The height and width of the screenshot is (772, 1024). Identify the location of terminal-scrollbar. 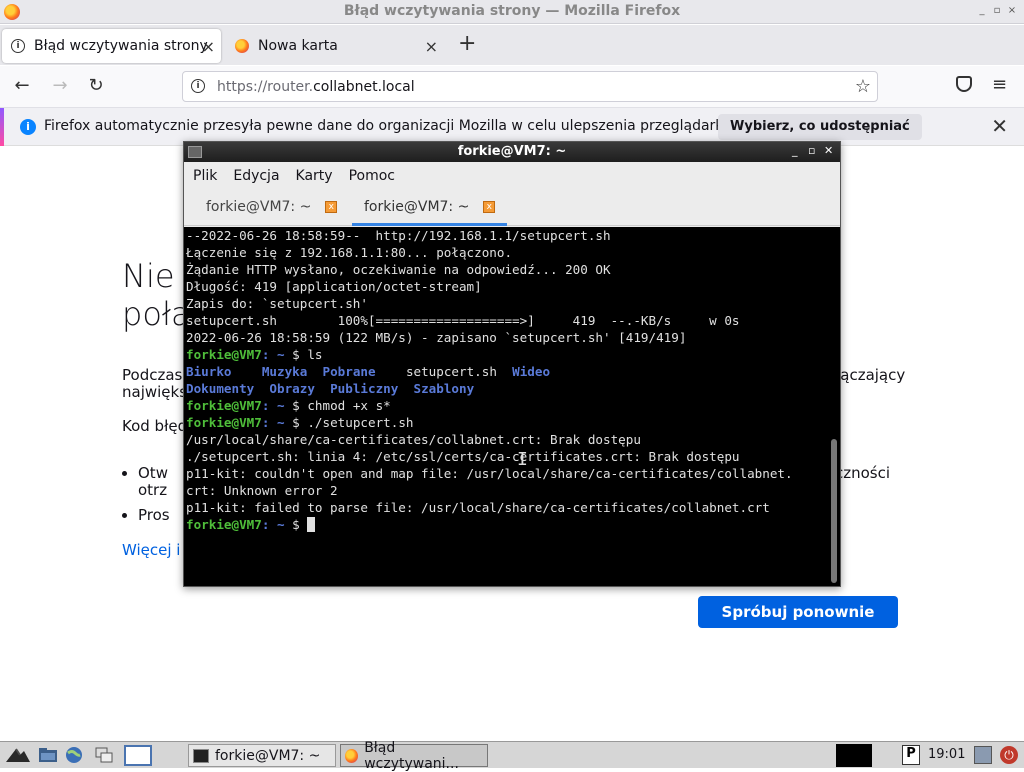
(834, 406).